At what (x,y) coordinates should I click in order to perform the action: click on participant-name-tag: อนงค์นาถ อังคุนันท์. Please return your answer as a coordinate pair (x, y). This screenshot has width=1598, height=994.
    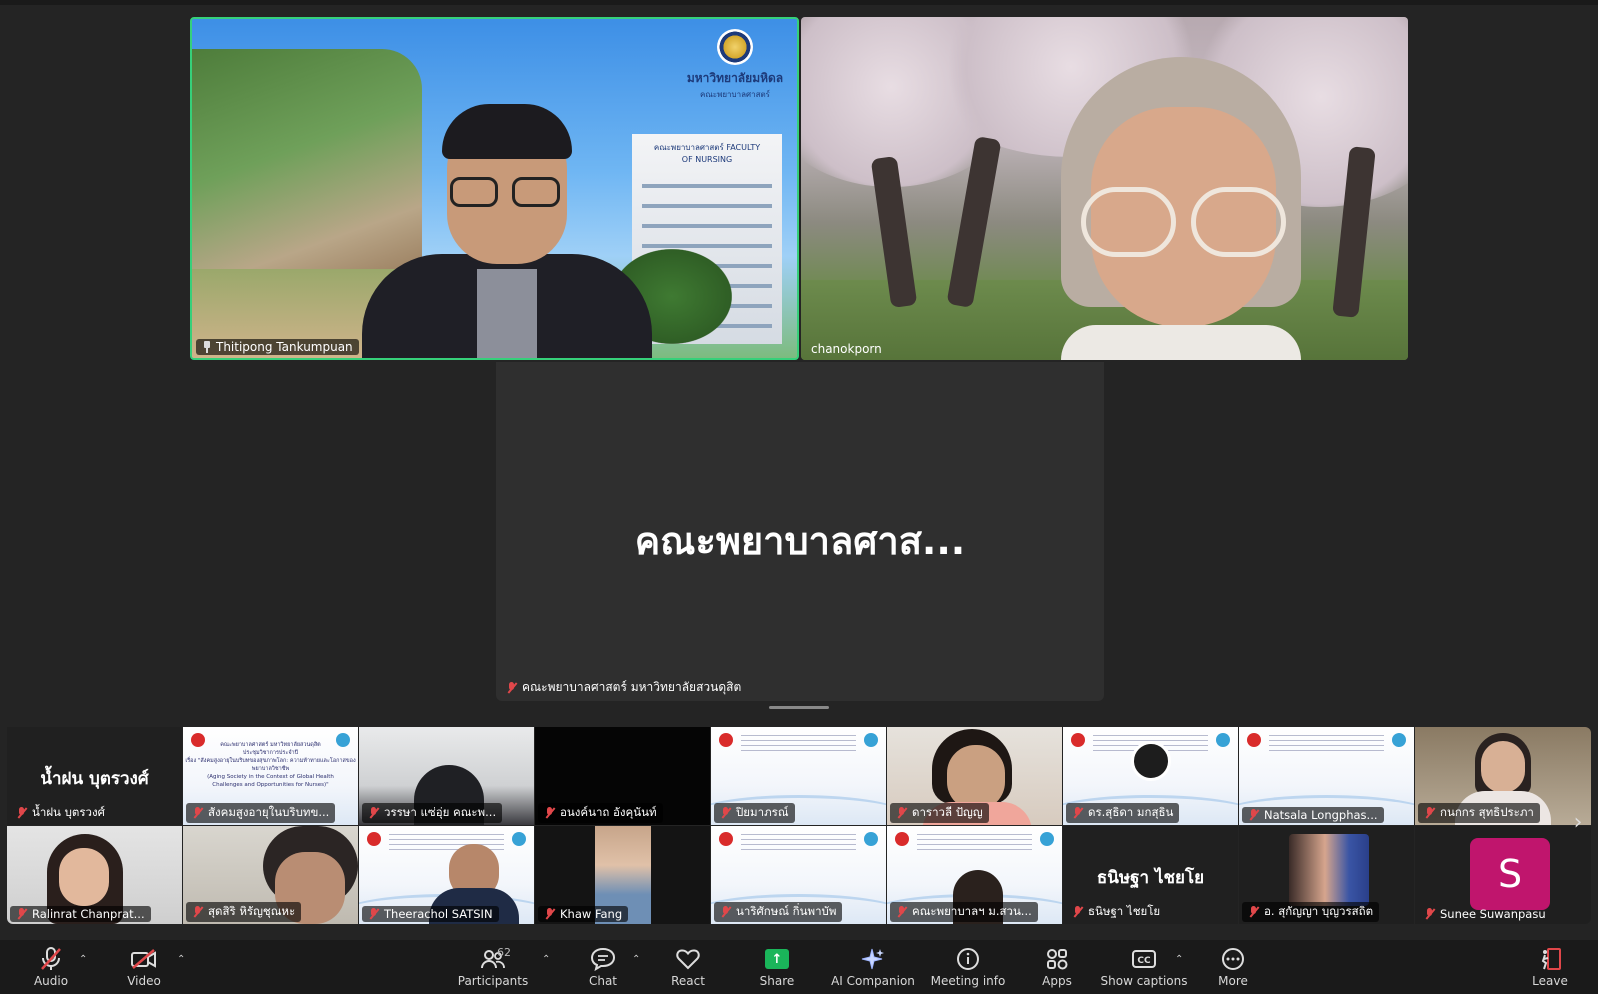
    Looking at the image, I should click on (600, 813).